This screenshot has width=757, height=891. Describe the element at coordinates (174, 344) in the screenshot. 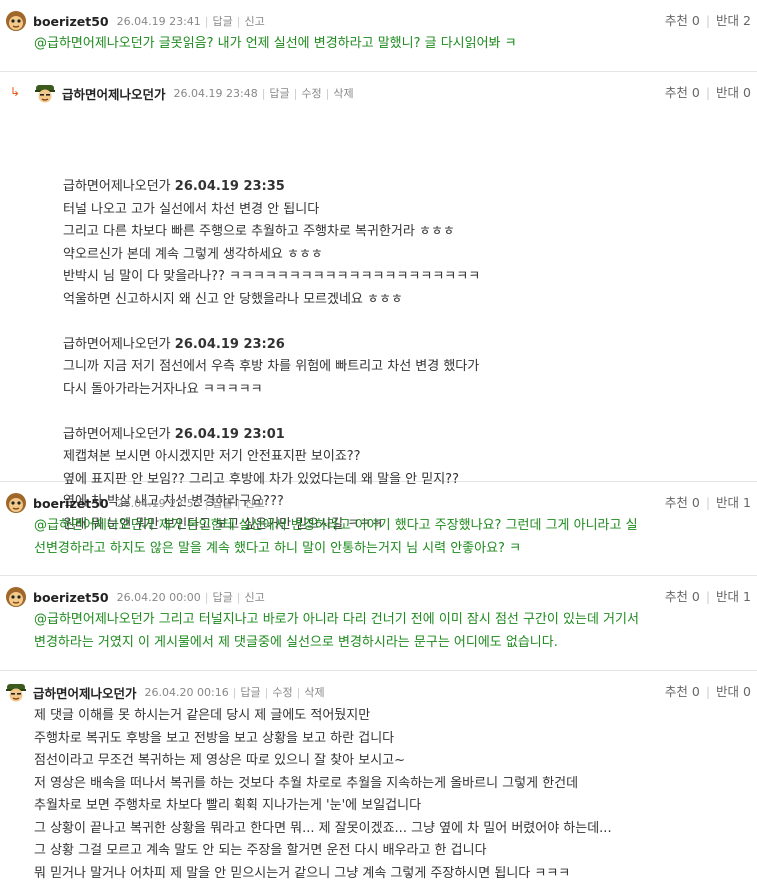

I see `quote-header: 급하면어제나오던가 26.04.19 23:26` at that location.